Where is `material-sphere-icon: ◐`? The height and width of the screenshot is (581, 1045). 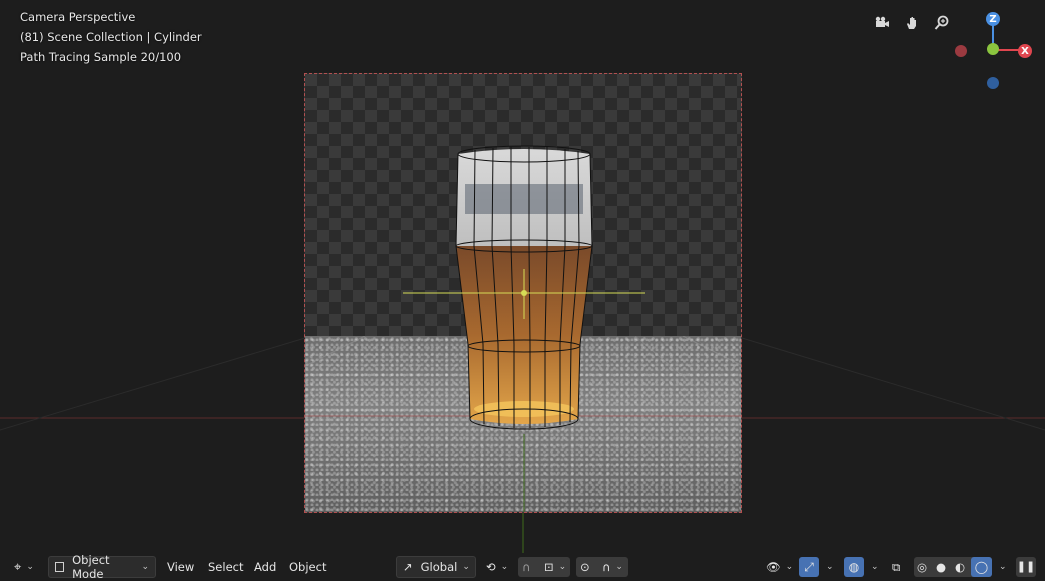
material-sphere-icon: ◐ is located at coordinates (960, 567).